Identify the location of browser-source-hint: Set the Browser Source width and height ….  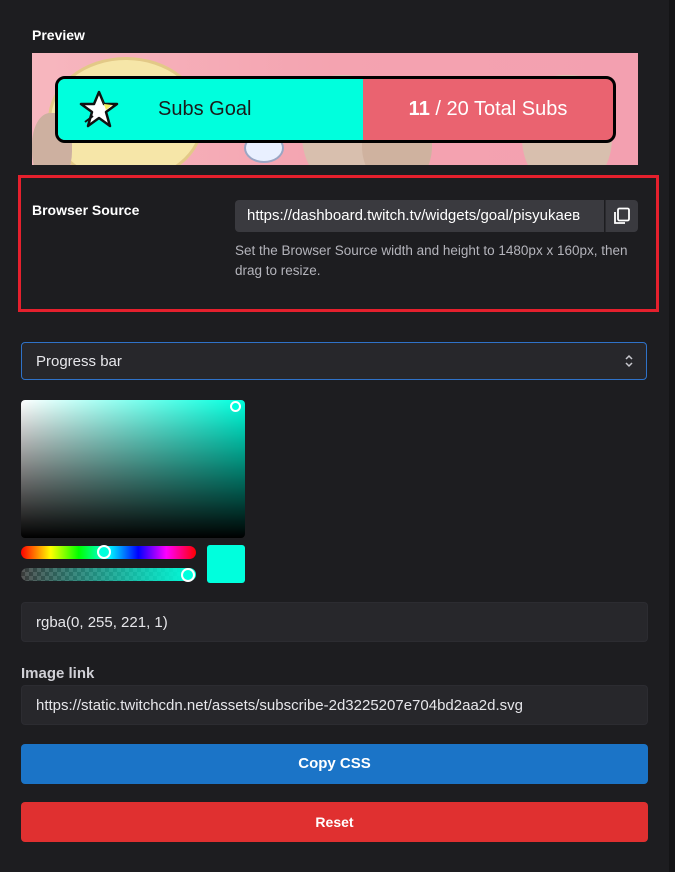
(431, 260).